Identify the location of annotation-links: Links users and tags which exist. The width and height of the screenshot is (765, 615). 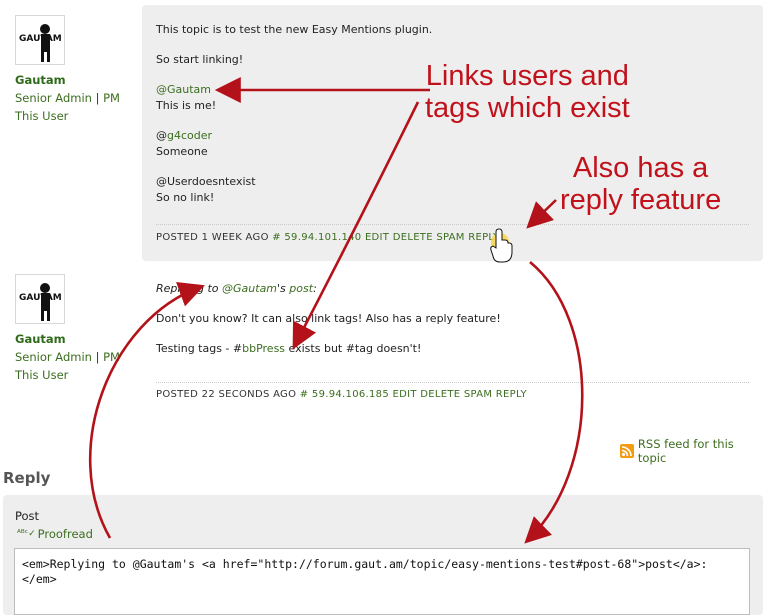
(527, 92).